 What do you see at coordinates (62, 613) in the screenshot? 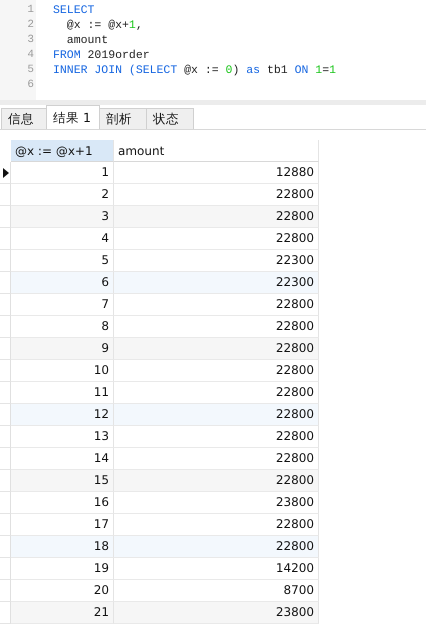
I see `table-cell: 21` at bounding box center [62, 613].